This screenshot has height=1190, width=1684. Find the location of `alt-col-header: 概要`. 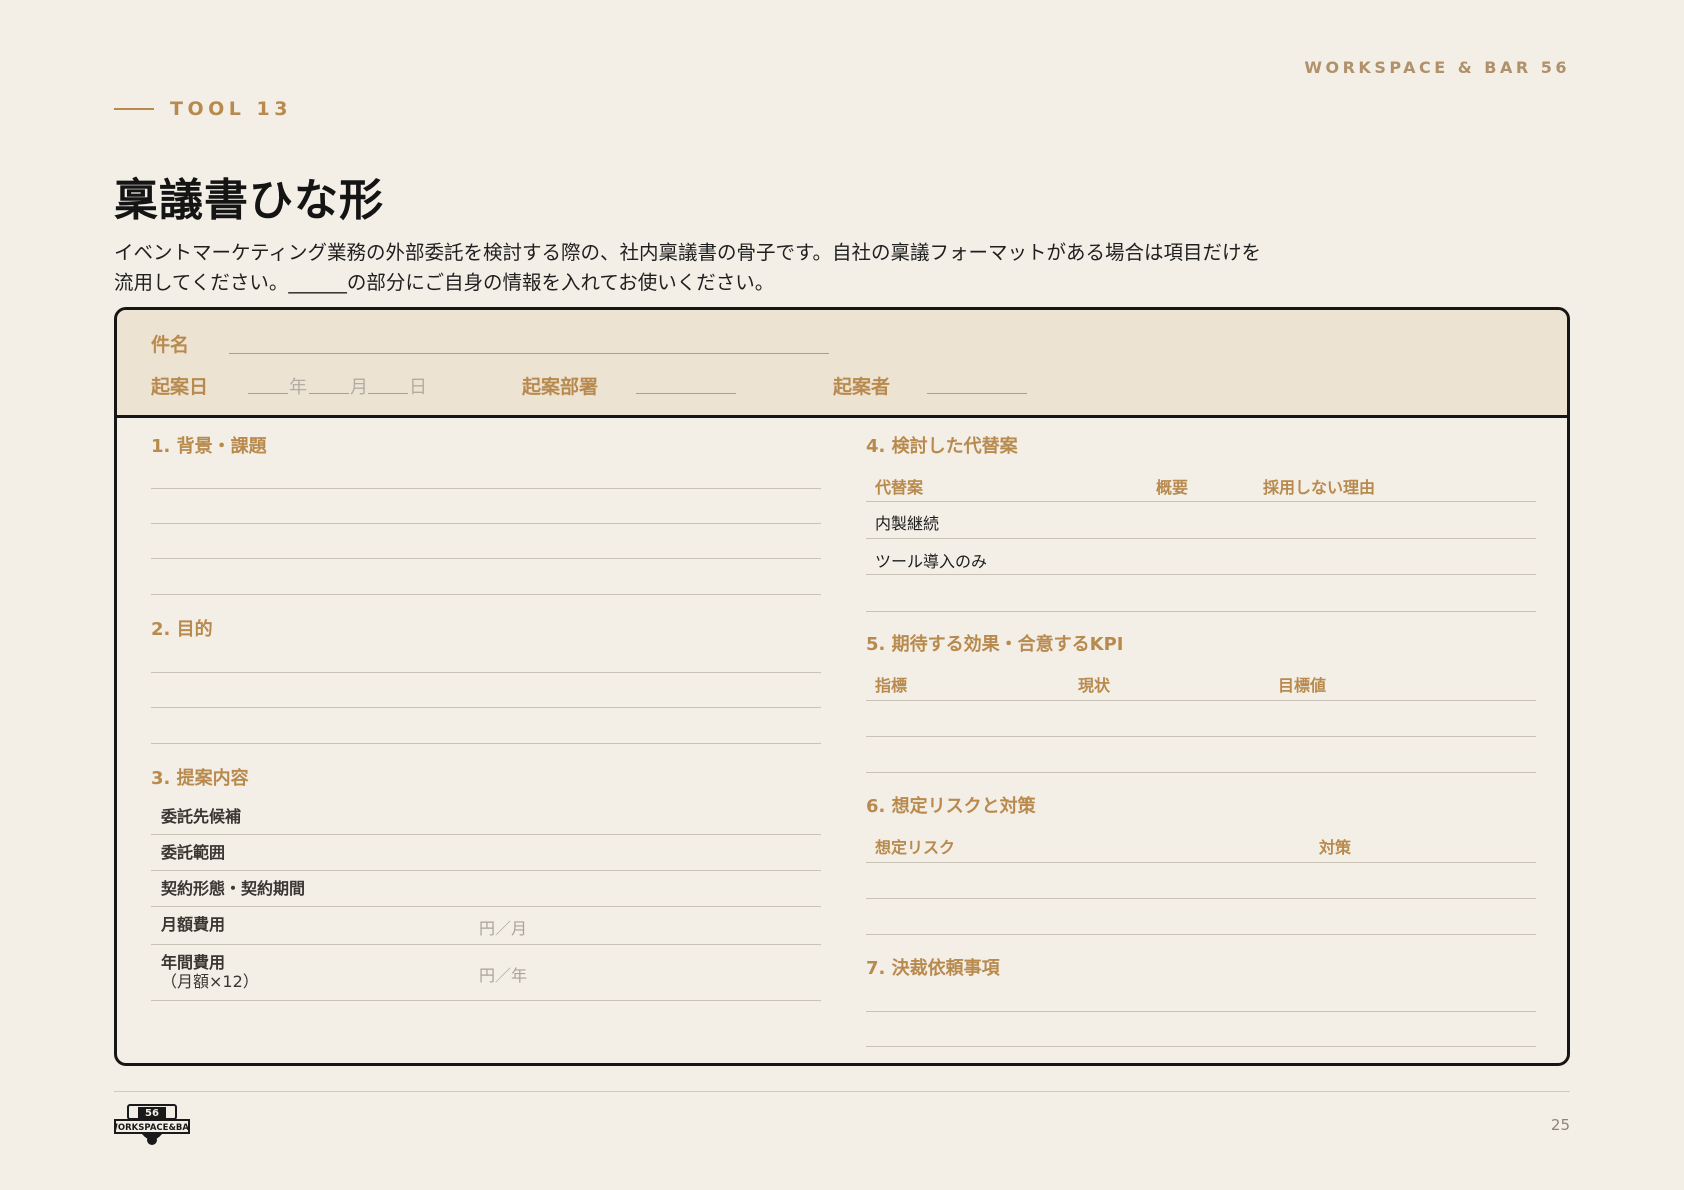

alt-col-header: 概要 is located at coordinates (1172, 487).